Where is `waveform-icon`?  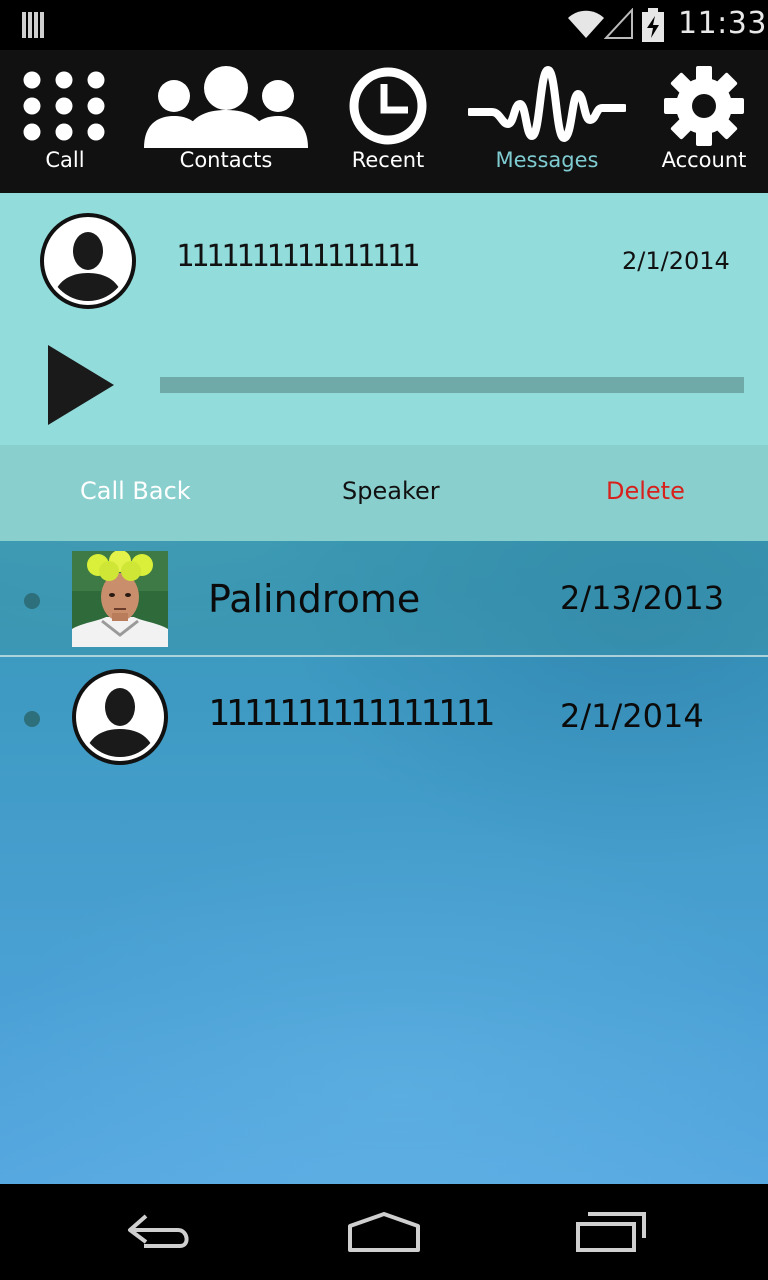
waveform-icon is located at coordinates (547, 104).